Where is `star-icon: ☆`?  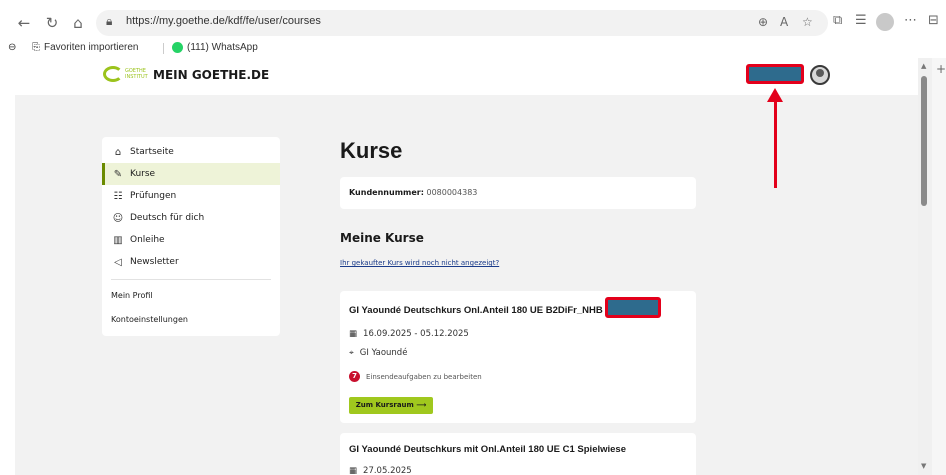
star-icon: ☆ is located at coordinates (807, 22).